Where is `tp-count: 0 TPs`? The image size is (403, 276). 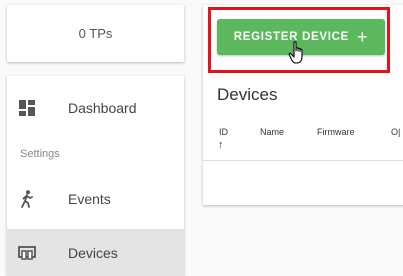 tp-count: 0 TPs is located at coordinates (95, 33).